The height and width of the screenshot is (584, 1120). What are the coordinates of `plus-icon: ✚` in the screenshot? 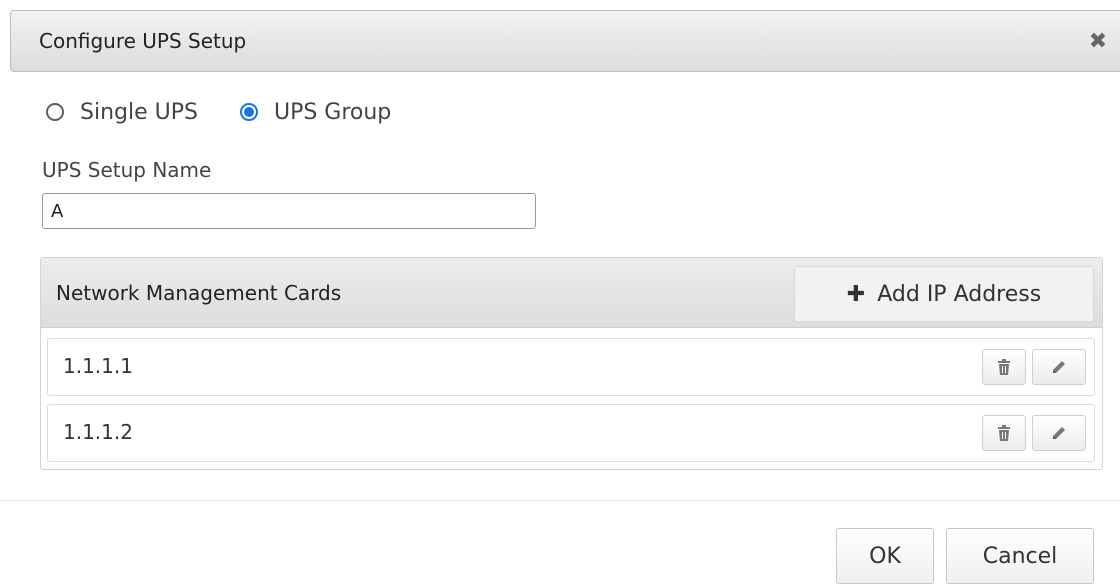 It's located at (856, 294).